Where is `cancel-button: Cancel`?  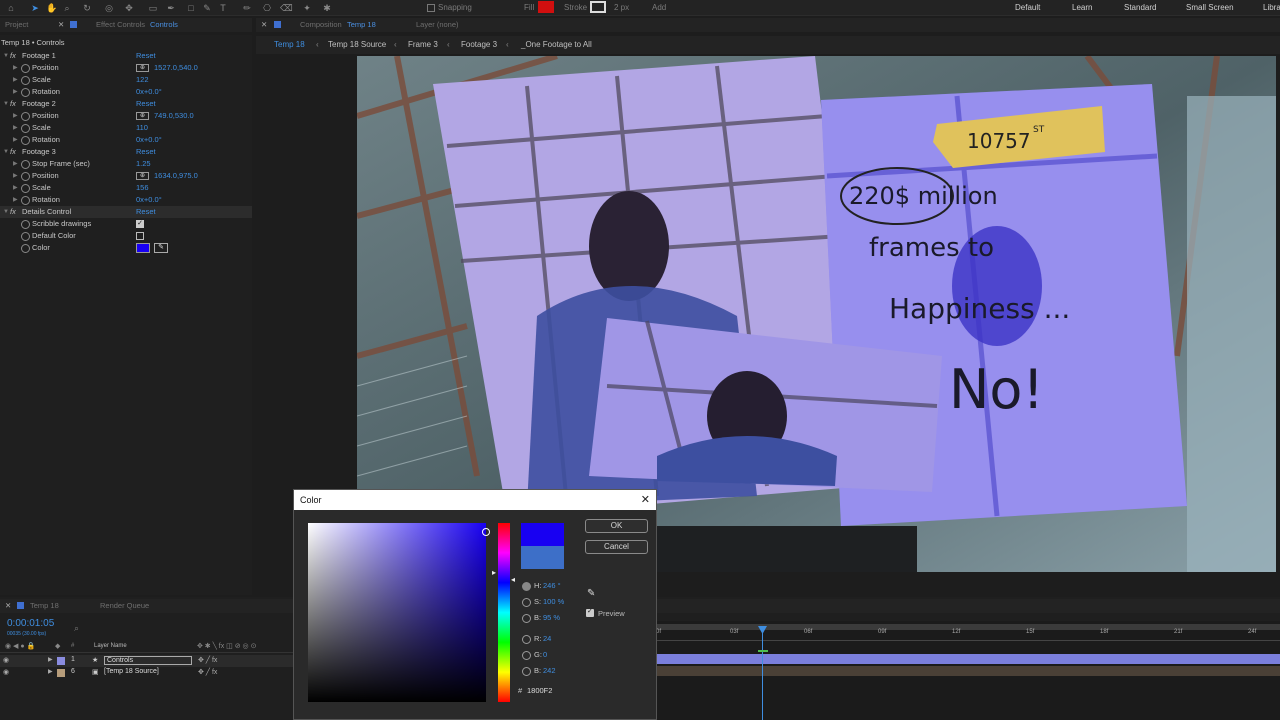
cancel-button: Cancel is located at coordinates (616, 547).